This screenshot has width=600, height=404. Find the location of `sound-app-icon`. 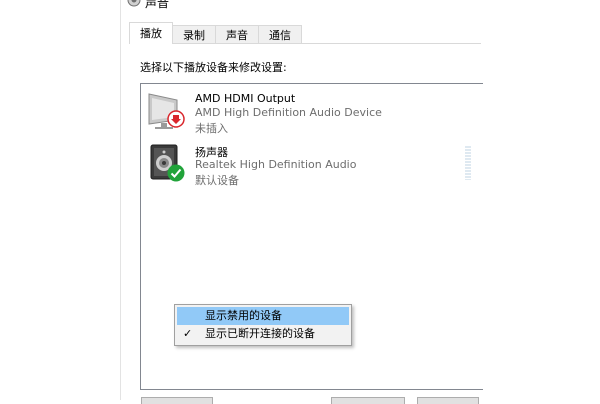

sound-app-icon is located at coordinates (134, 3).